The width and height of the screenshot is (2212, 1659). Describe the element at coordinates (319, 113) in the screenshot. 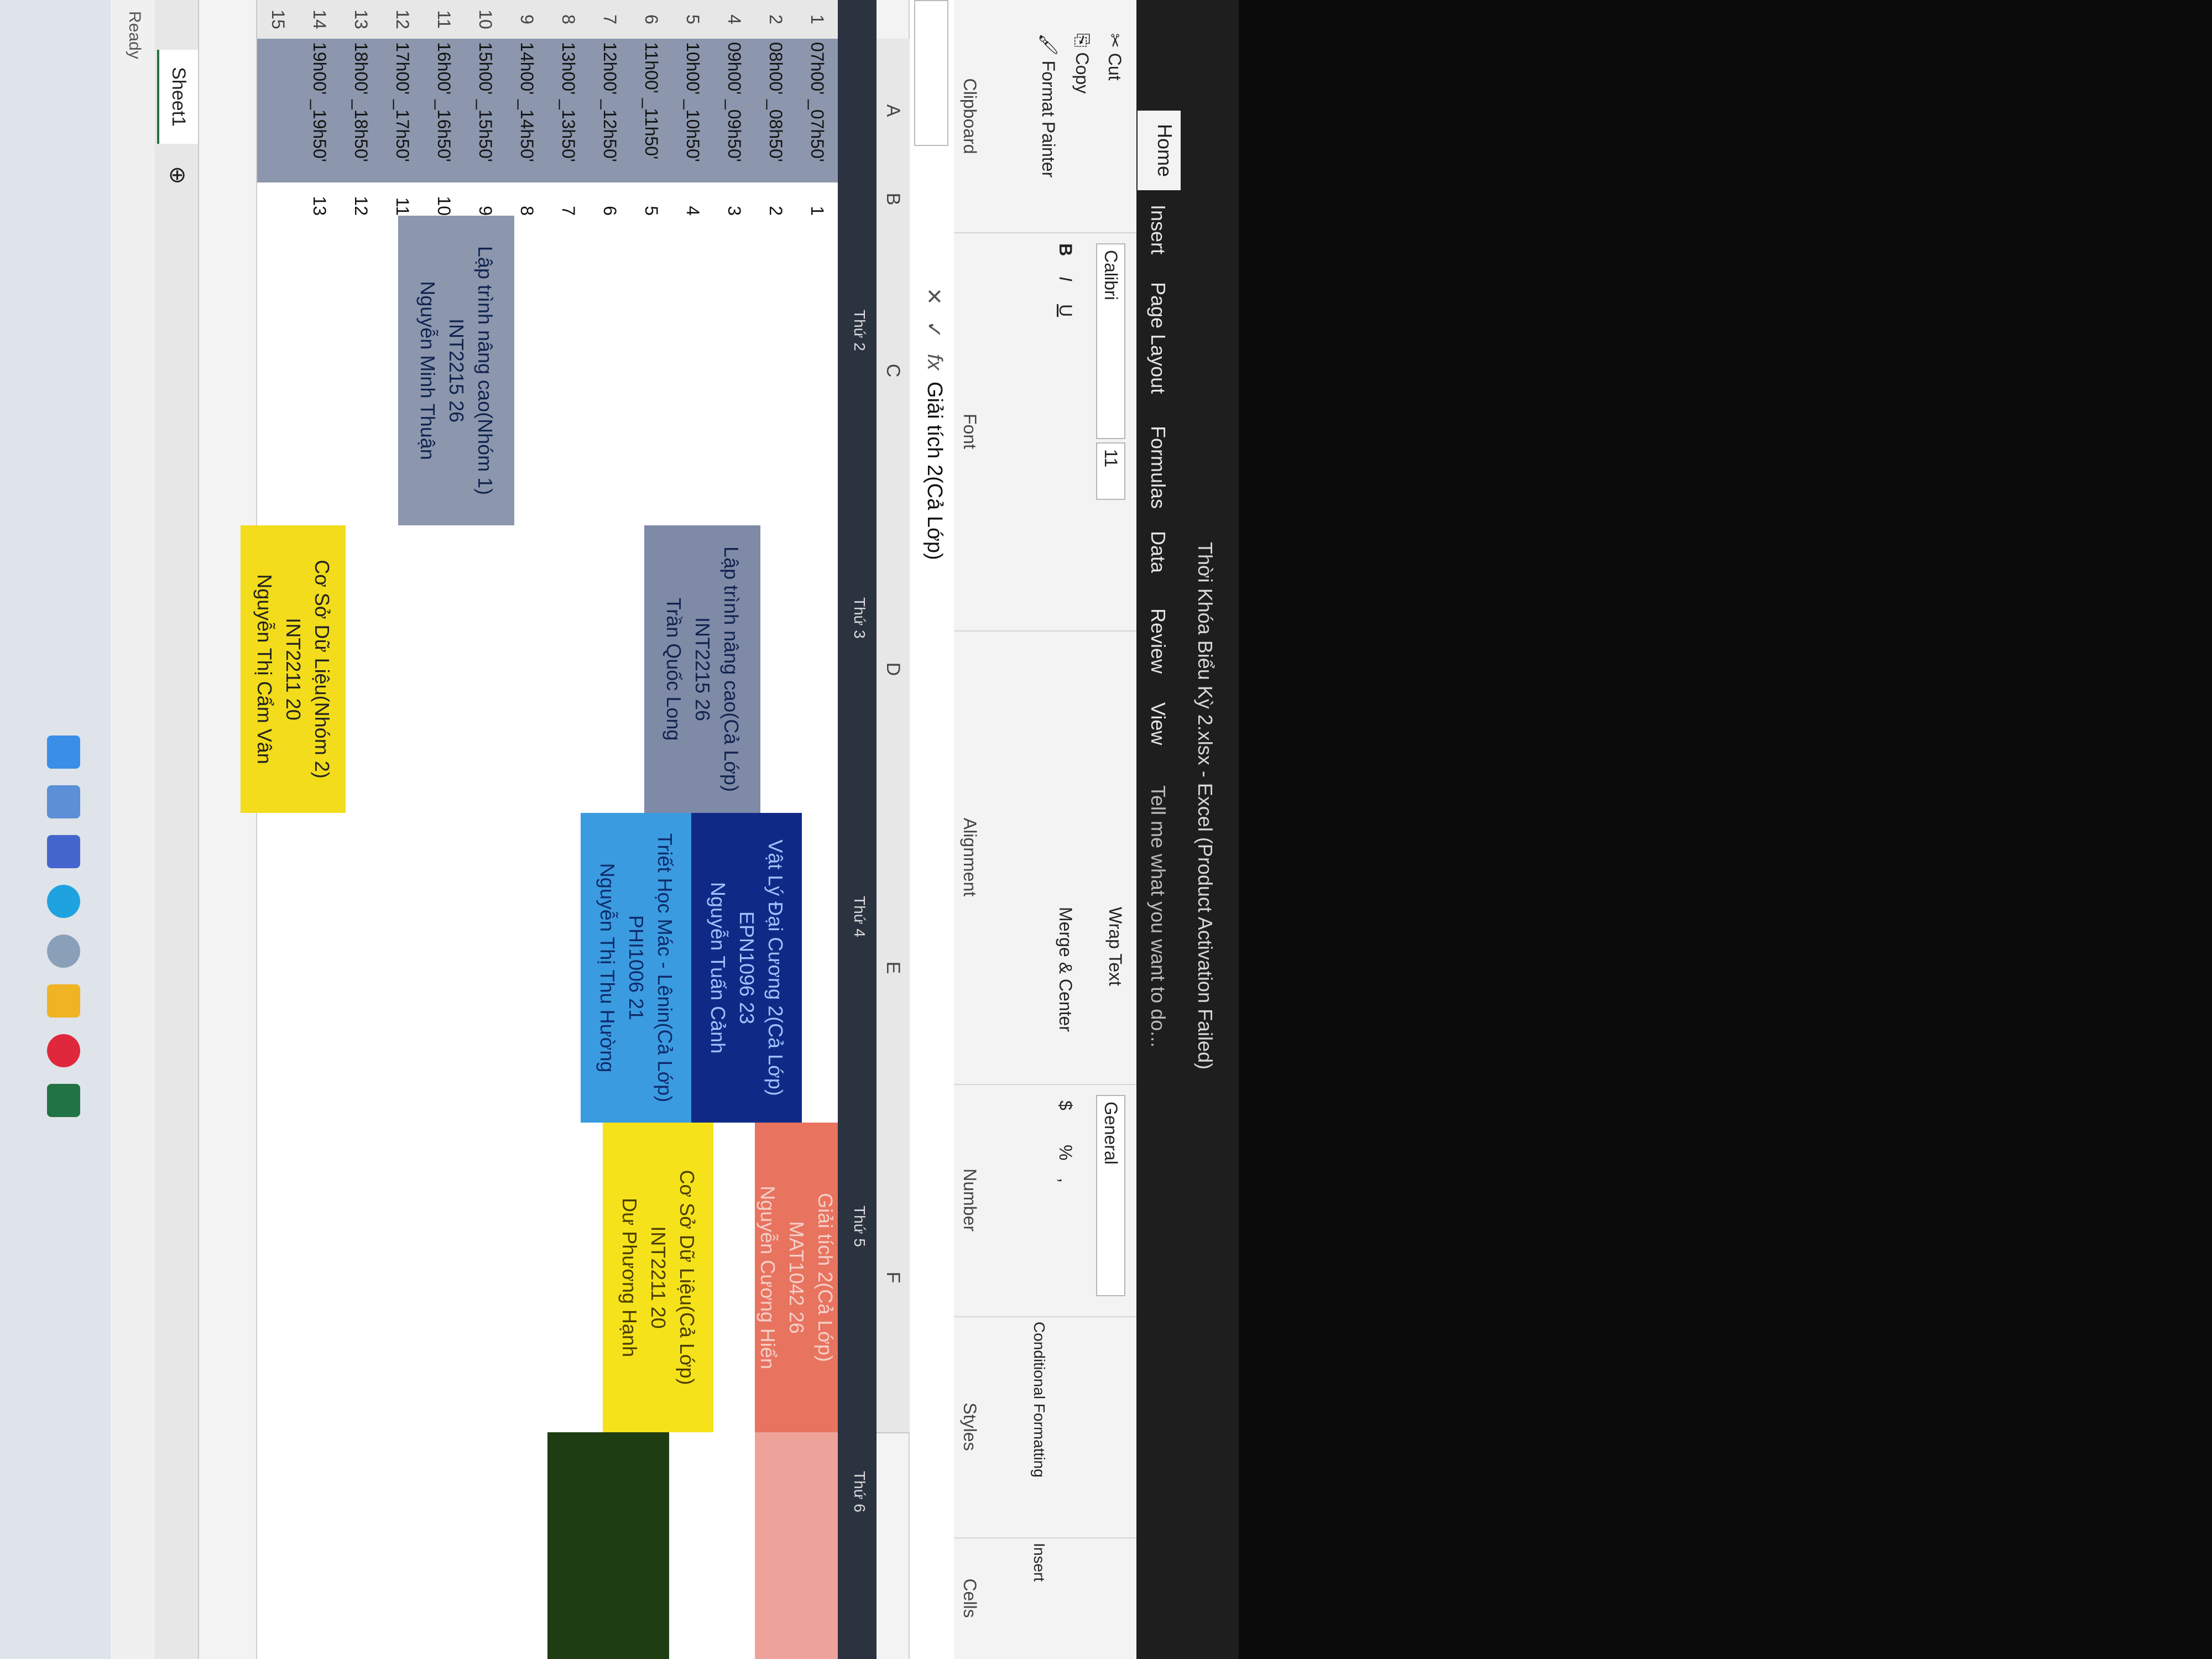

I see `time-cell: 19h00' _19h50'` at that location.